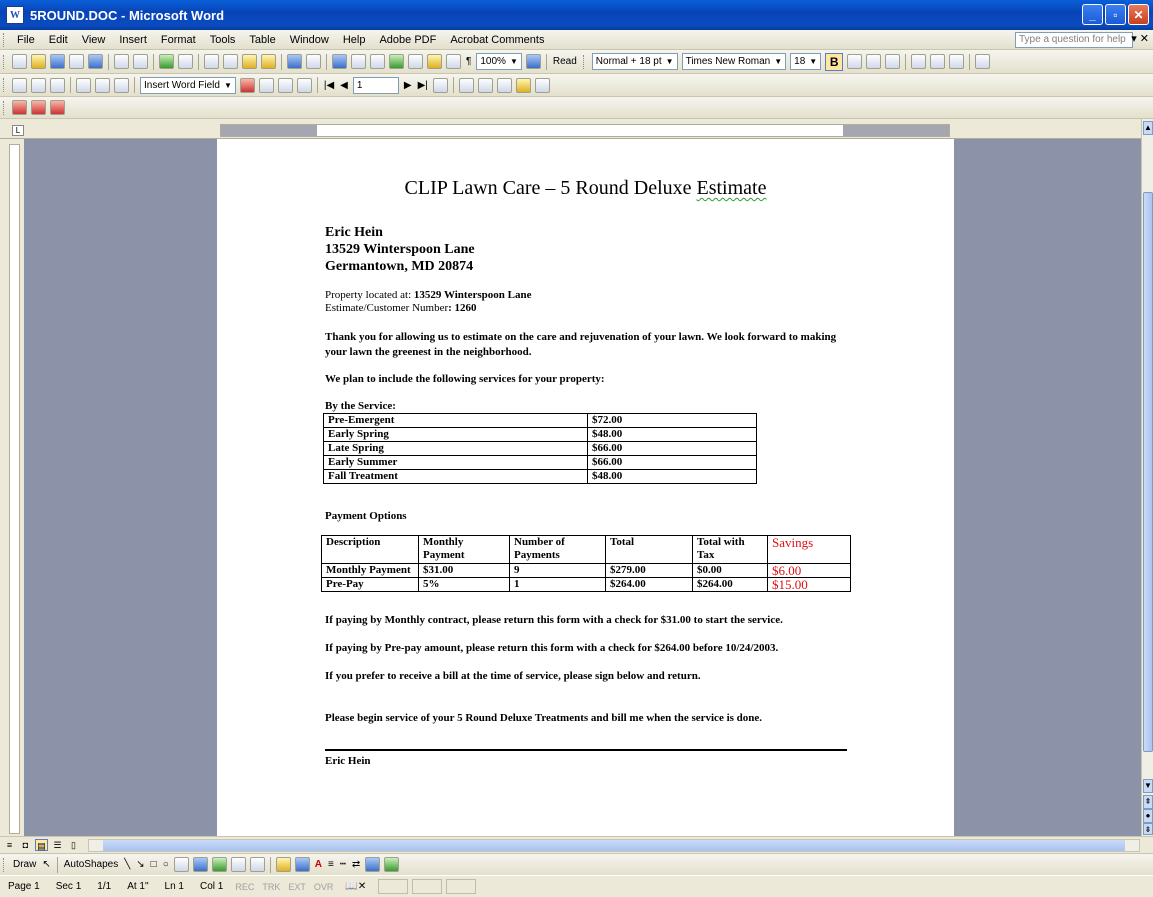 The width and height of the screenshot is (1153, 897). I want to click on horizontal-scroll-thumb, so click(614, 845).